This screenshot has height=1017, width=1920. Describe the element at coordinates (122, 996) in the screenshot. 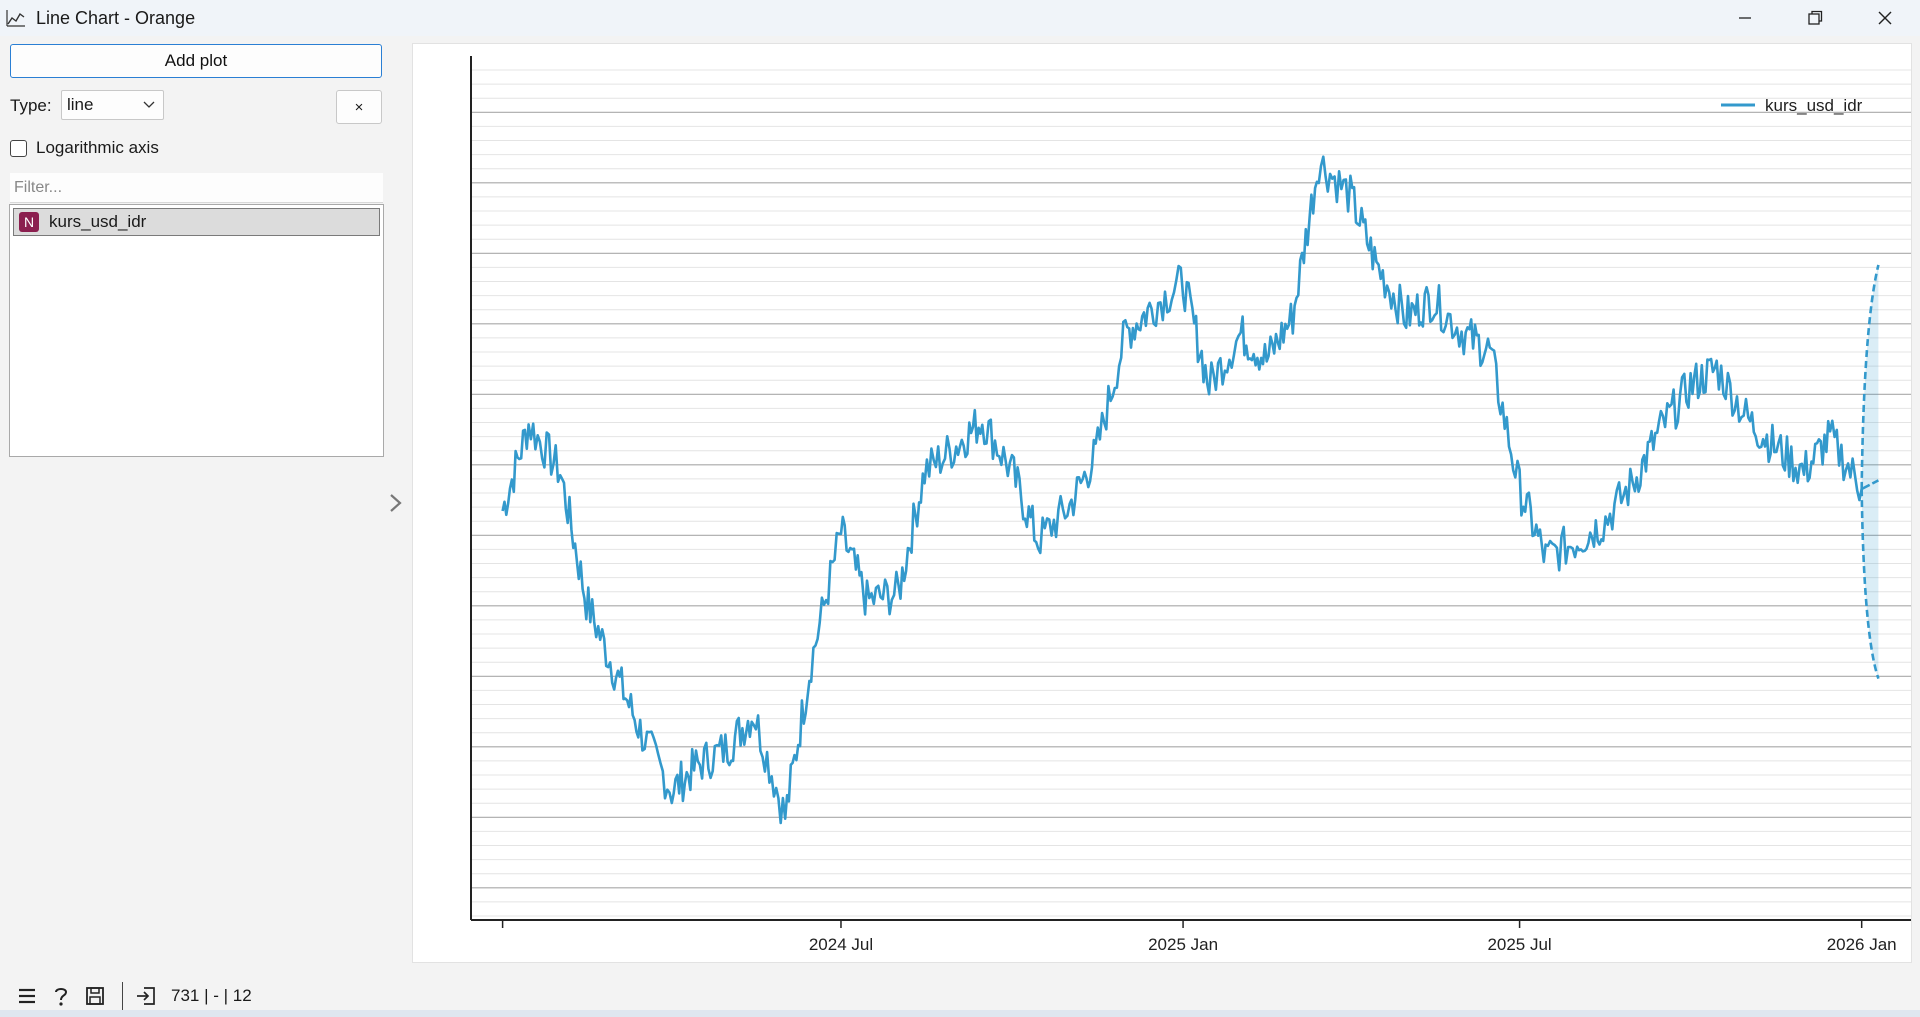

I see `divider` at that location.